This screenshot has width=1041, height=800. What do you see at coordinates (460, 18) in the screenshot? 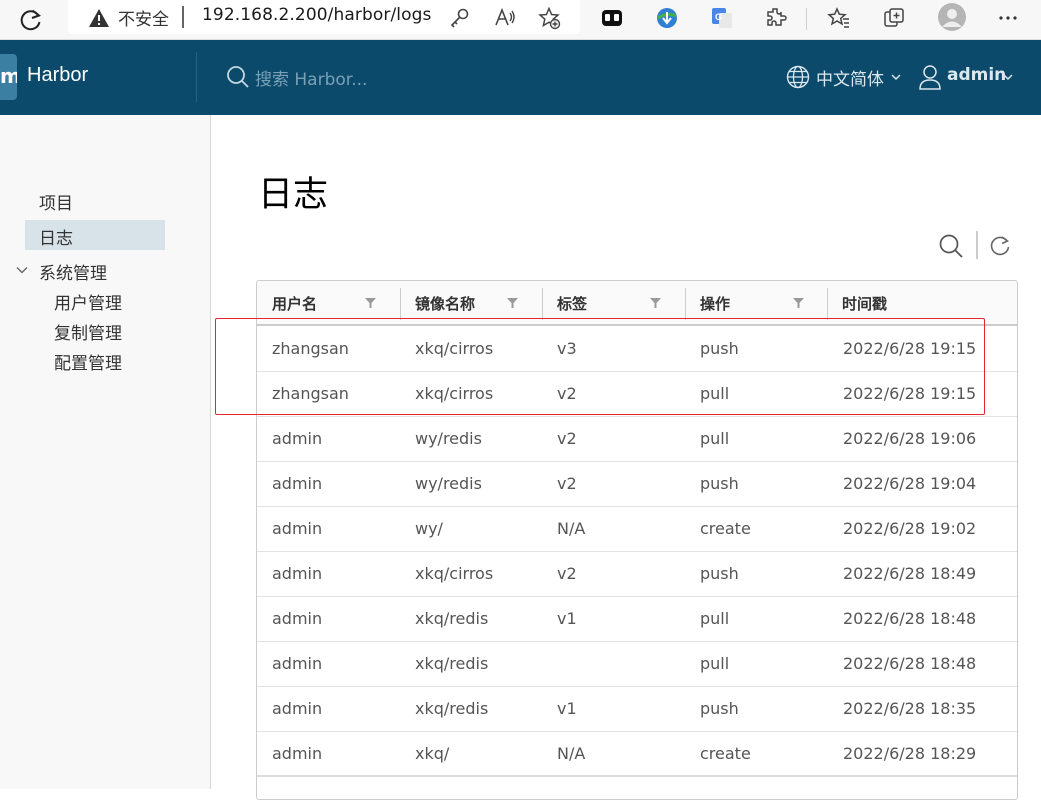
I see `key-icon` at bounding box center [460, 18].